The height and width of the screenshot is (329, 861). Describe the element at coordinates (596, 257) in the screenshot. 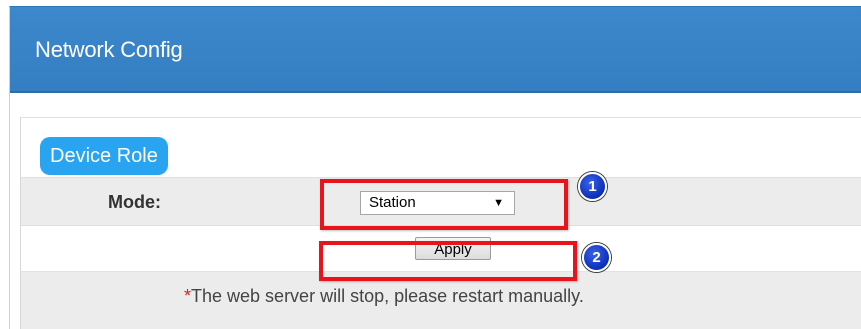

I see `callout-2-icon: 2` at that location.